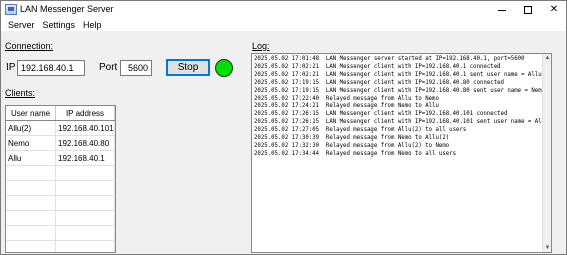  Describe the element at coordinates (547, 58) in the screenshot. I see `scroll-up-icon: ▲` at that location.